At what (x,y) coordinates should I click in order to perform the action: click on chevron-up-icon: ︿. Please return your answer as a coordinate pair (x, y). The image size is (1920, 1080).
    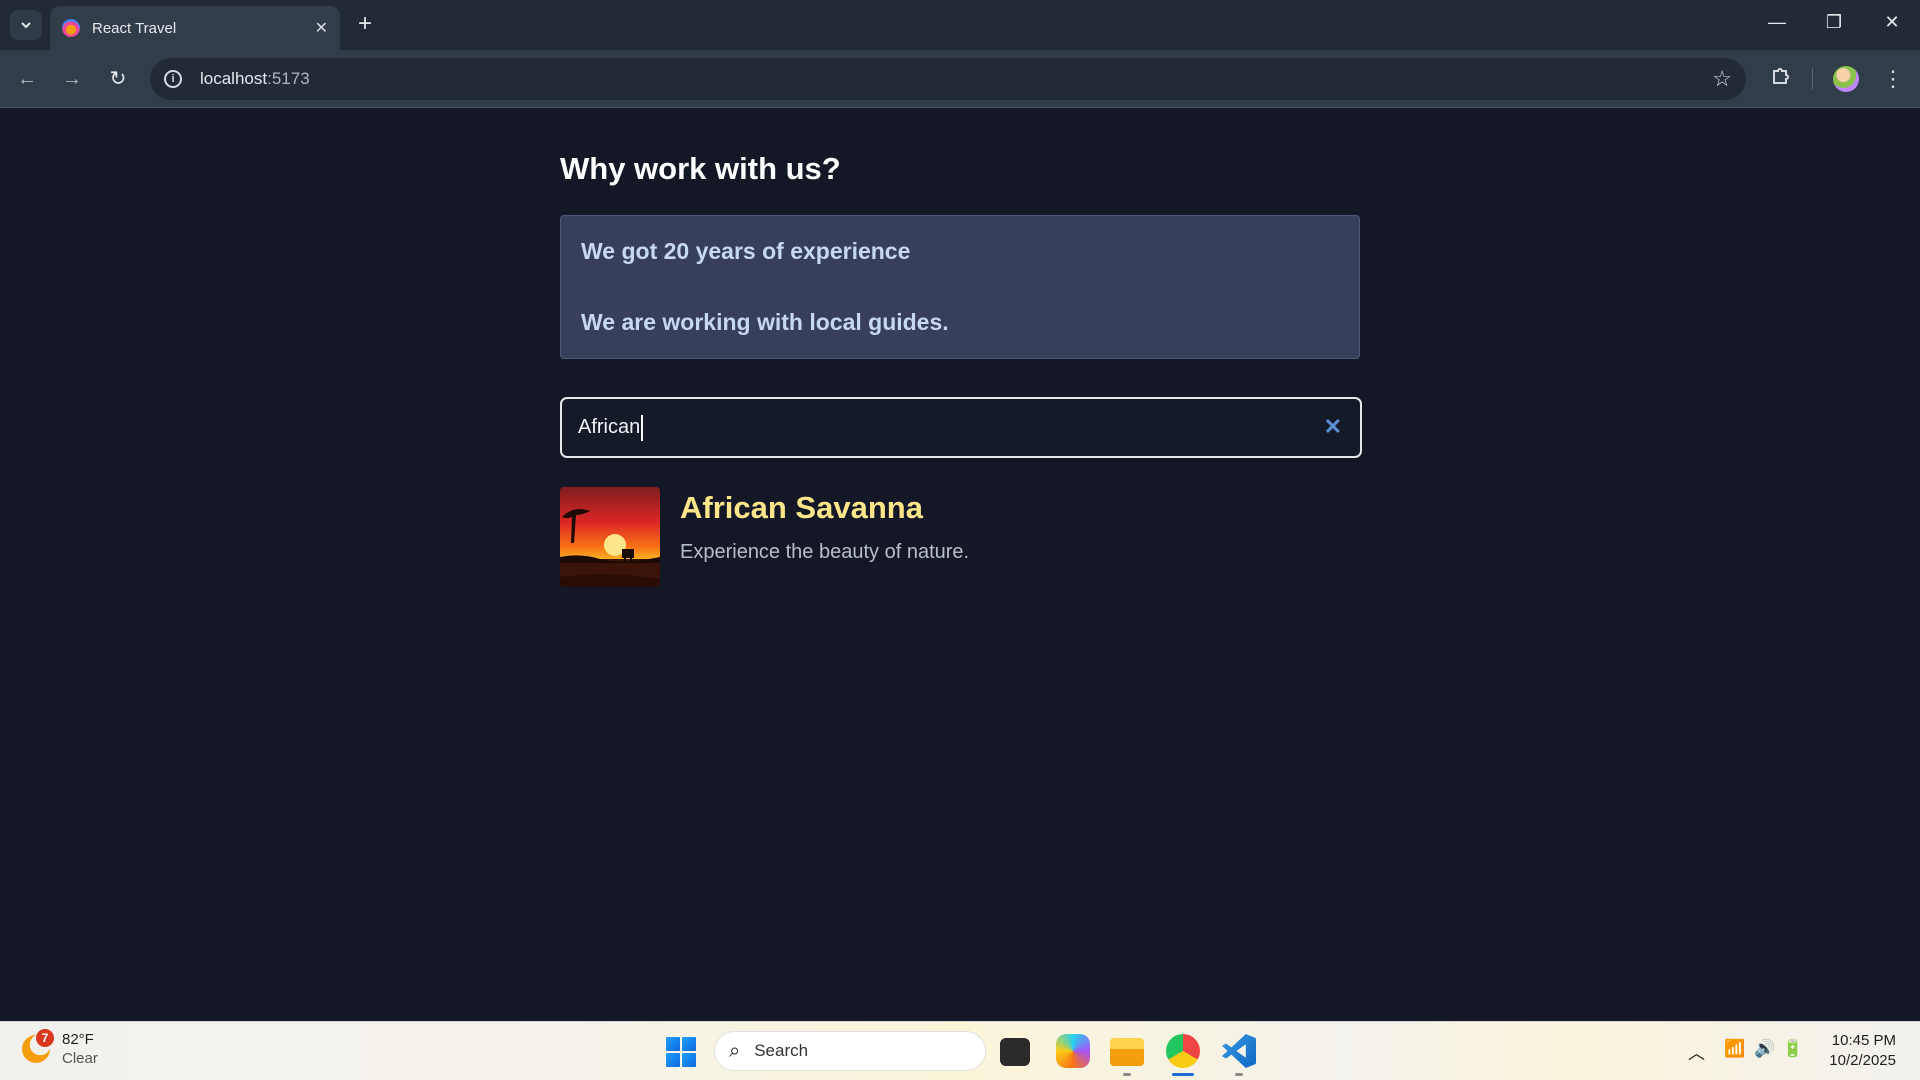
    Looking at the image, I should click on (1696, 1051).